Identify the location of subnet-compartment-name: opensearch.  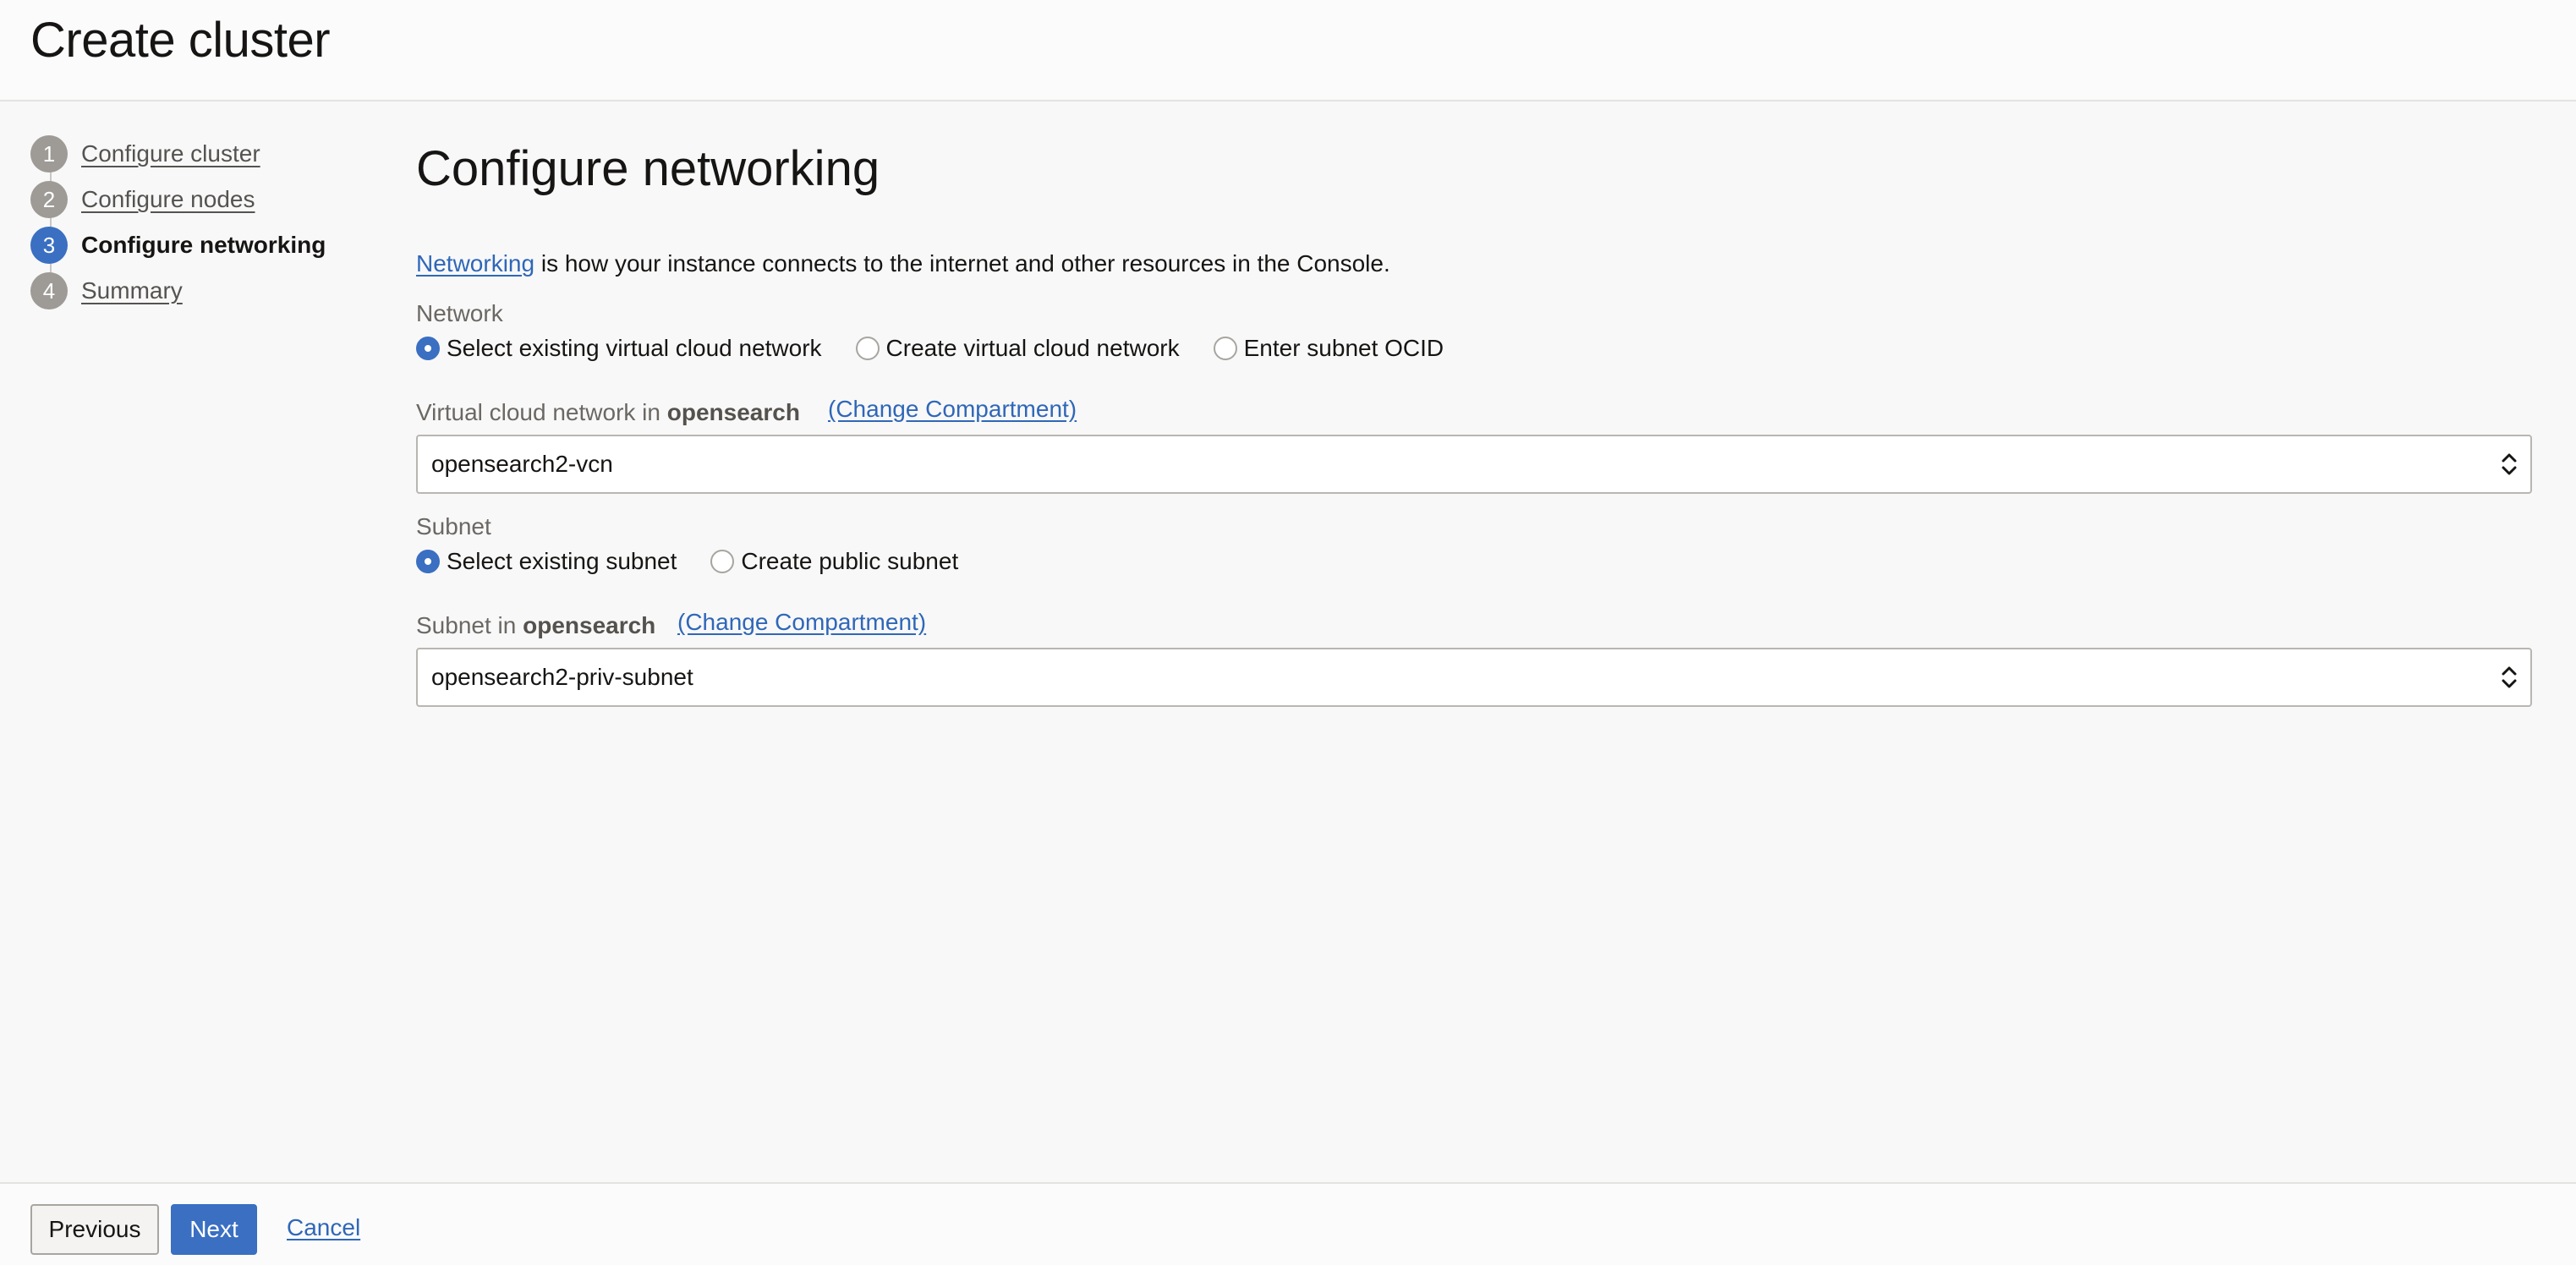
(589, 625).